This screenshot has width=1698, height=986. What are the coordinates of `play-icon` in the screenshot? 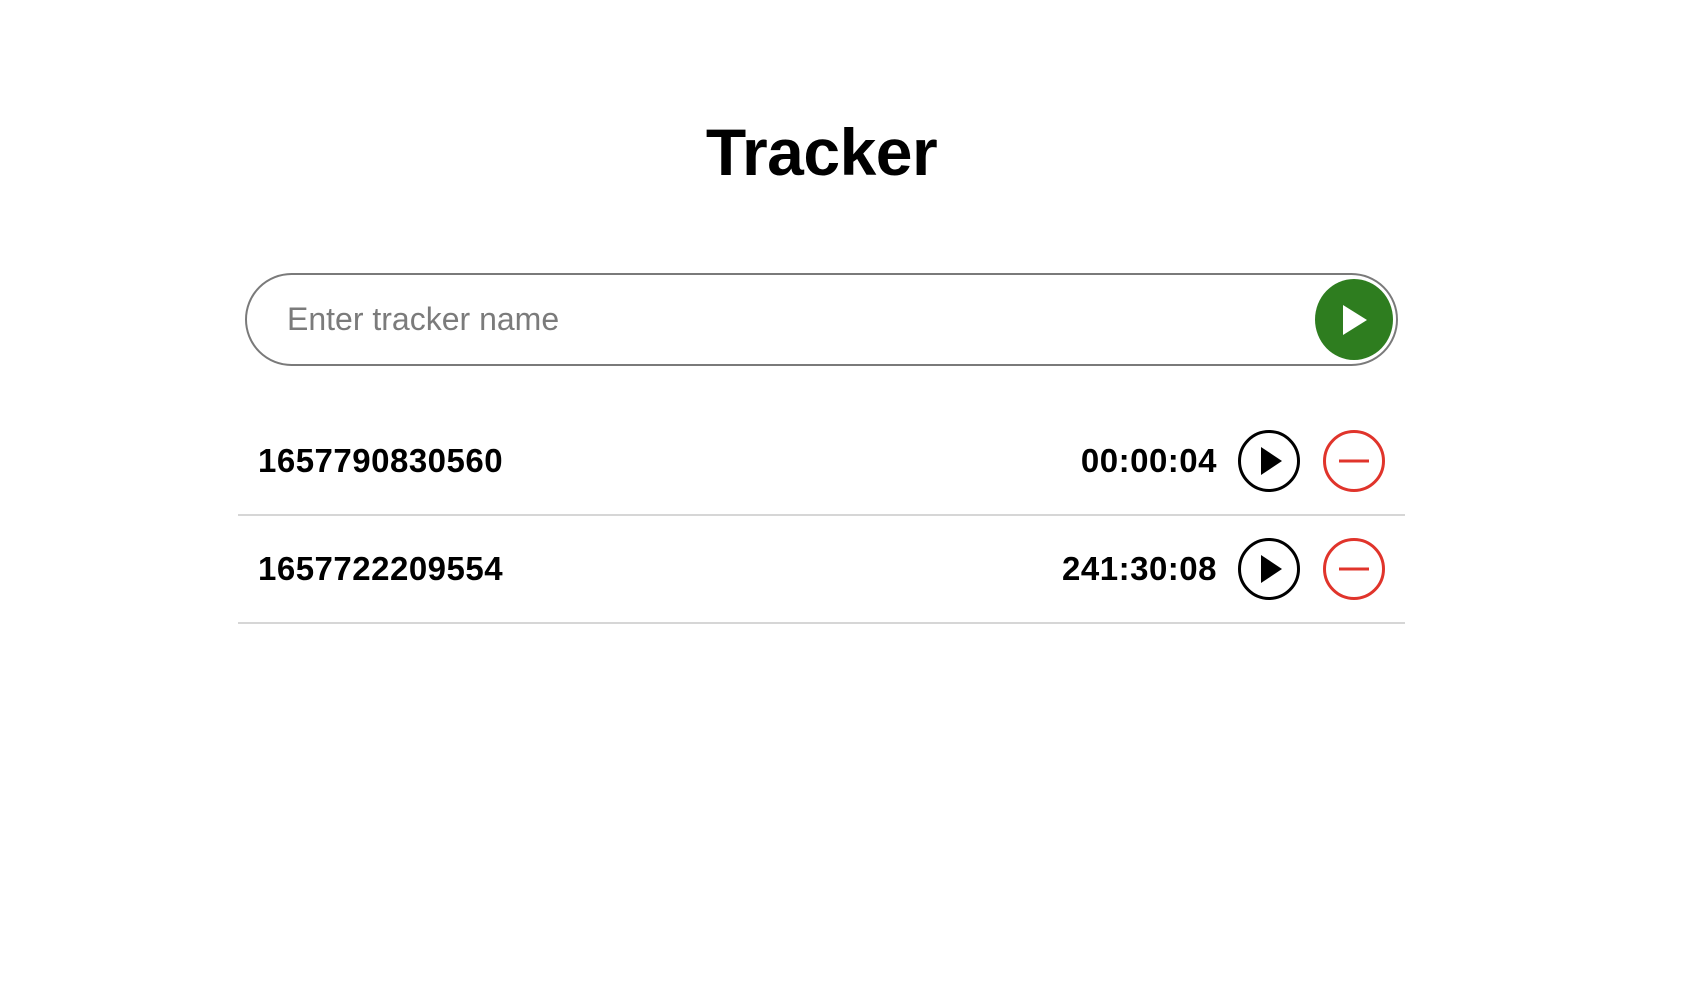 It's located at (1354, 320).